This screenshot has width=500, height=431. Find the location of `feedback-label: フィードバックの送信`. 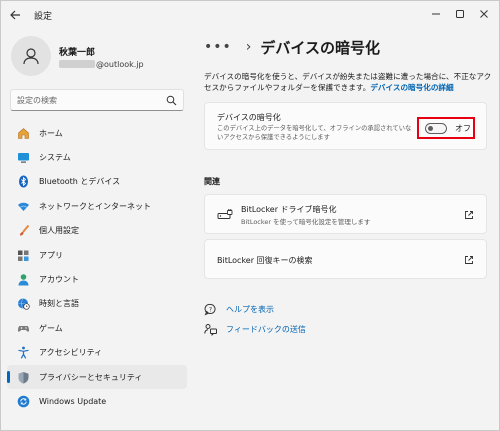

feedback-label: フィードバックの送信 is located at coordinates (266, 329).